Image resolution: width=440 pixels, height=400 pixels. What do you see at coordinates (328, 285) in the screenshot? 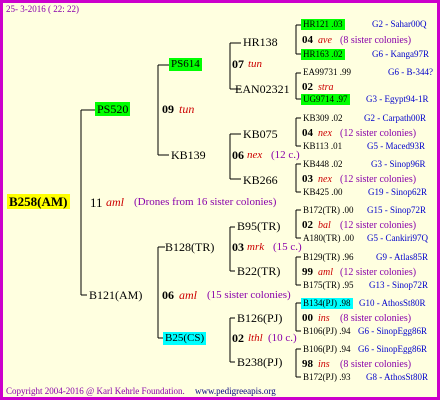
I see `gg-dsd-dam: B175(TR) .95` at bounding box center [328, 285].